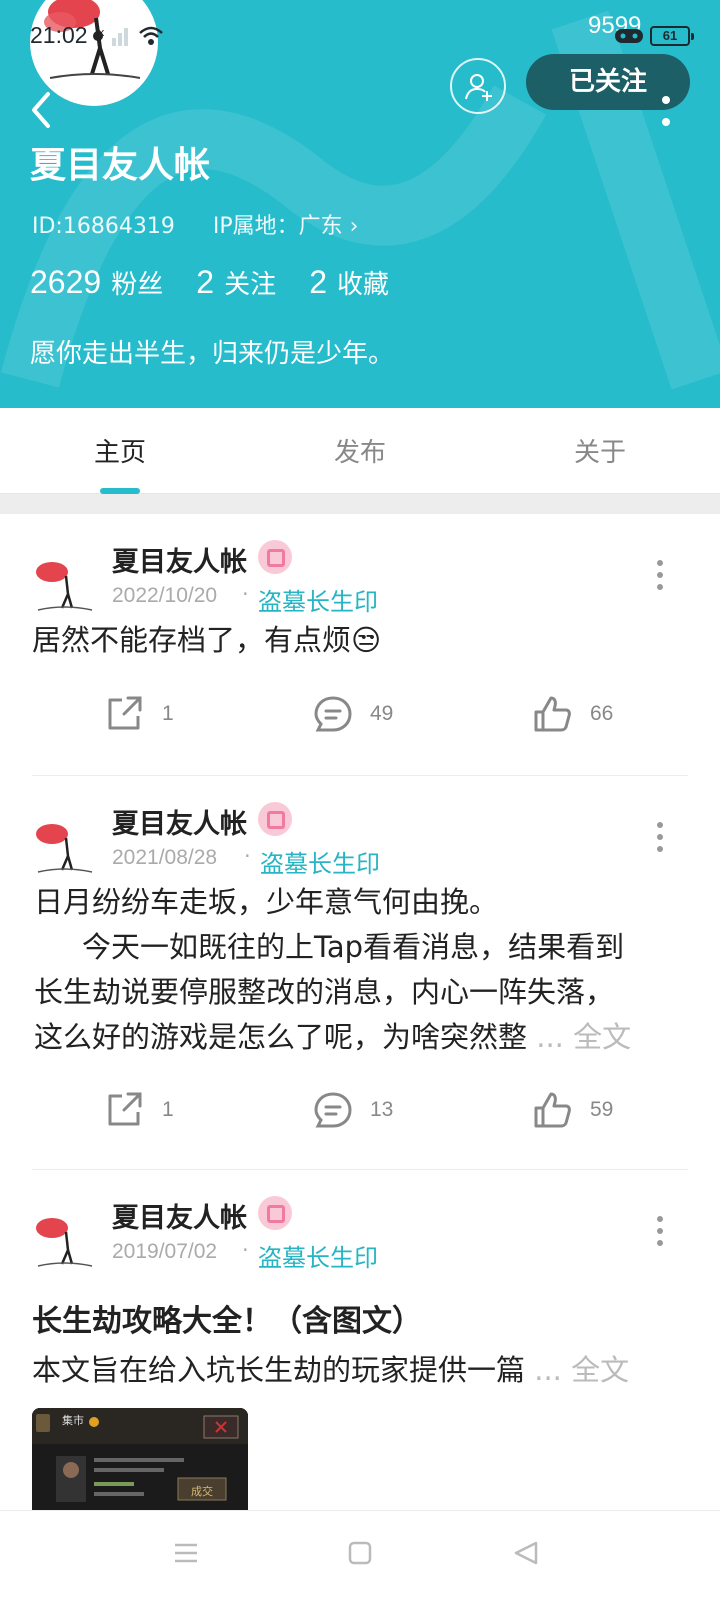 This screenshot has width=720, height=1600. I want to click on like-count: 59, so click(602, 1109).